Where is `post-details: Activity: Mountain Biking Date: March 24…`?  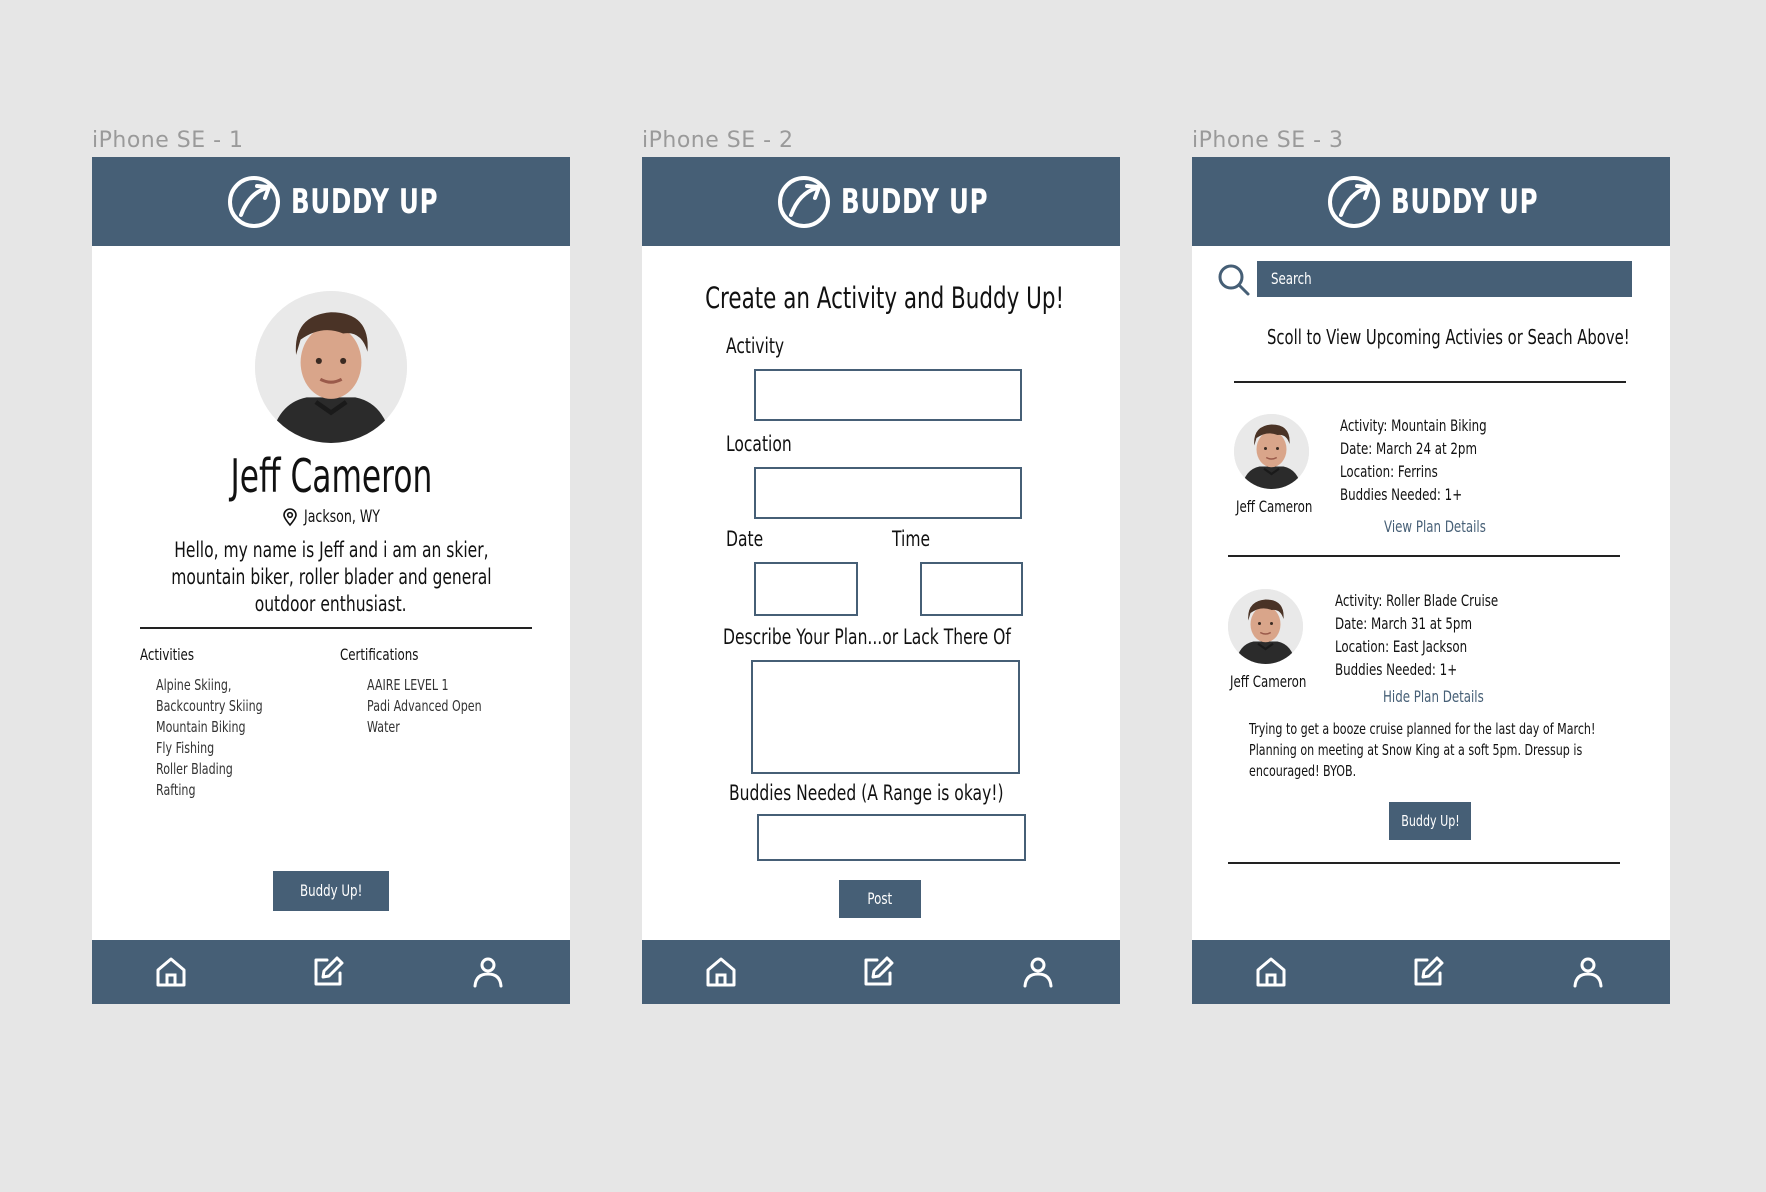 post-details: Activity: Mountain Biking Date: March 24… is located at coordinates (1439, 461).